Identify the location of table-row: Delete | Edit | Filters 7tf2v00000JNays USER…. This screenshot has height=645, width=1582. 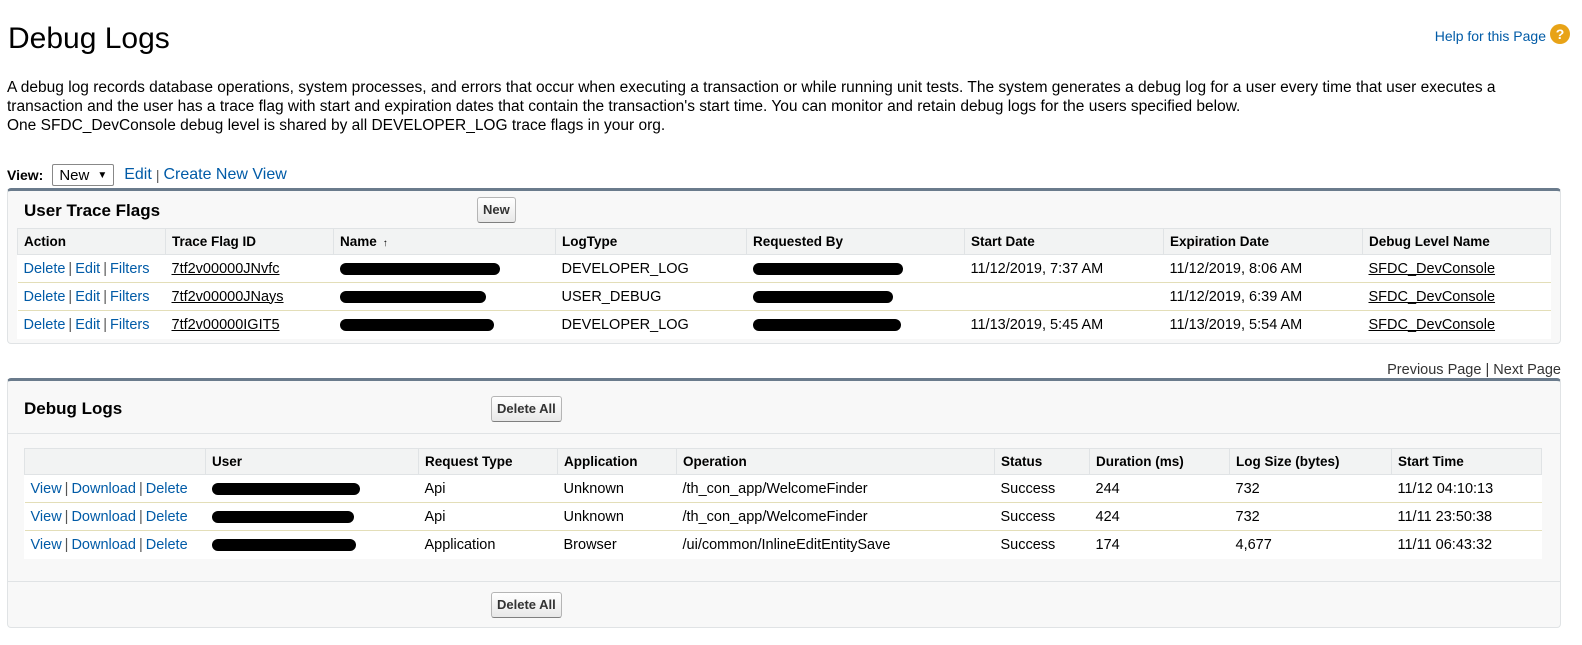
(784, 296).